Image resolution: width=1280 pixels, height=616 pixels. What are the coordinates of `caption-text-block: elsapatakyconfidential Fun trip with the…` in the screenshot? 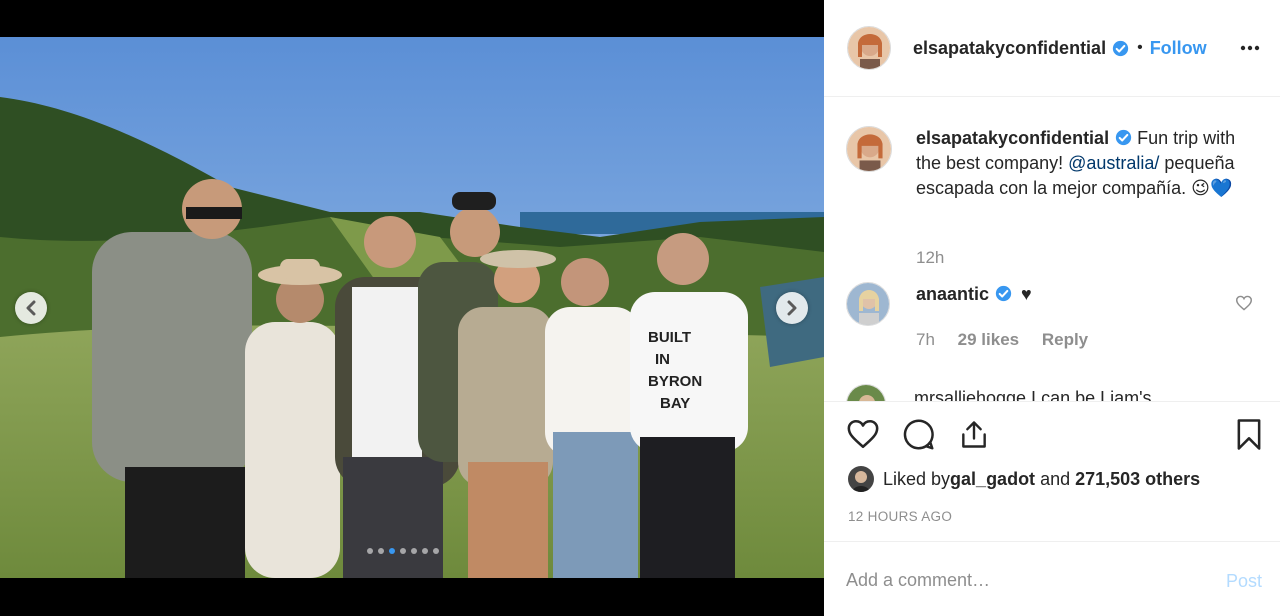 It's located at (1086, 163).